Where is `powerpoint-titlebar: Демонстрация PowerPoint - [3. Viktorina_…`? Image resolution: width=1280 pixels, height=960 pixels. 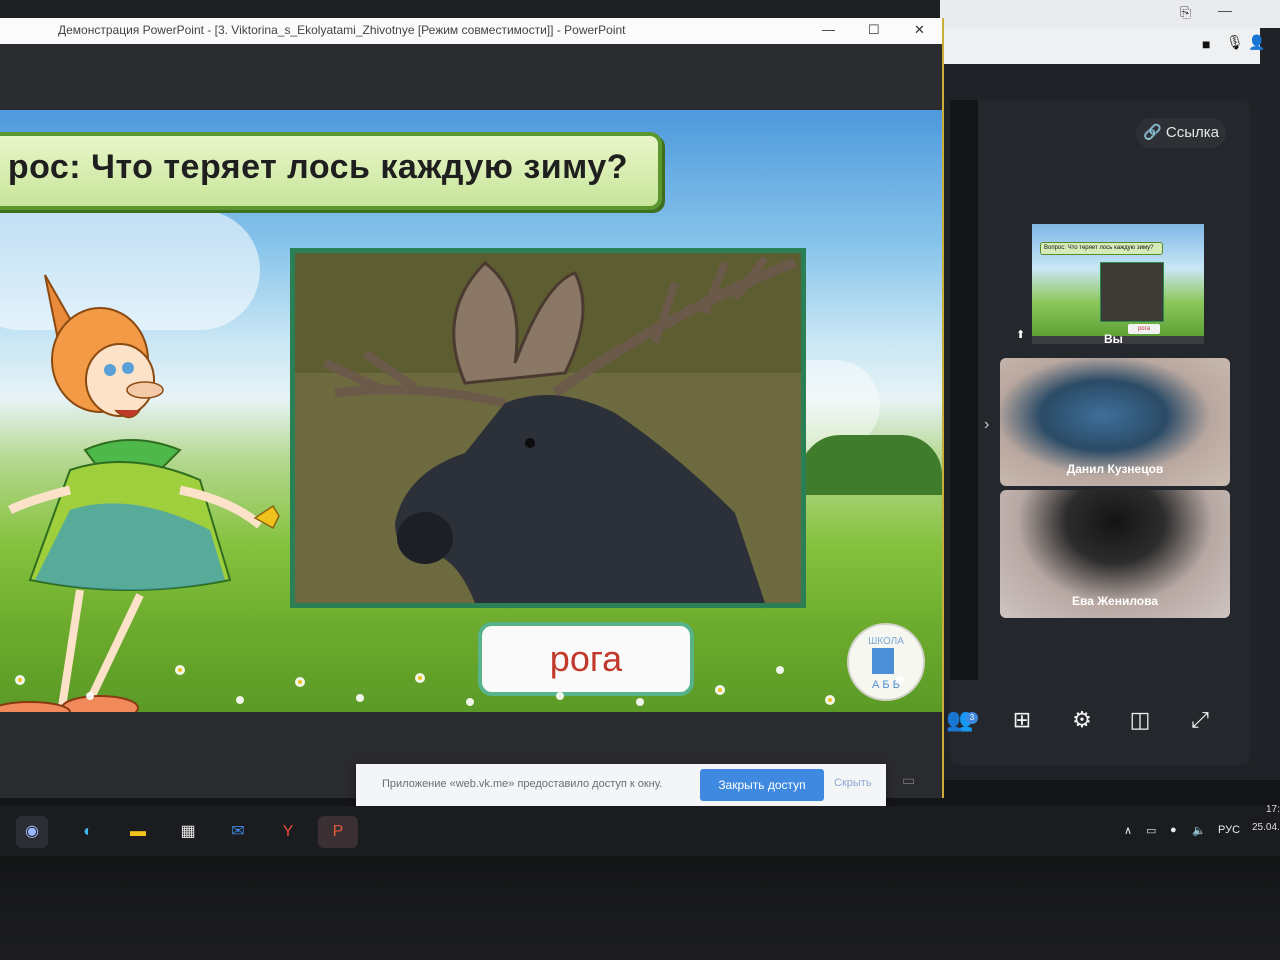
powerpoint-titlebar: Демонстрация PowerPoint - [3. Viktorina_… is located at coordinates (471, 31).